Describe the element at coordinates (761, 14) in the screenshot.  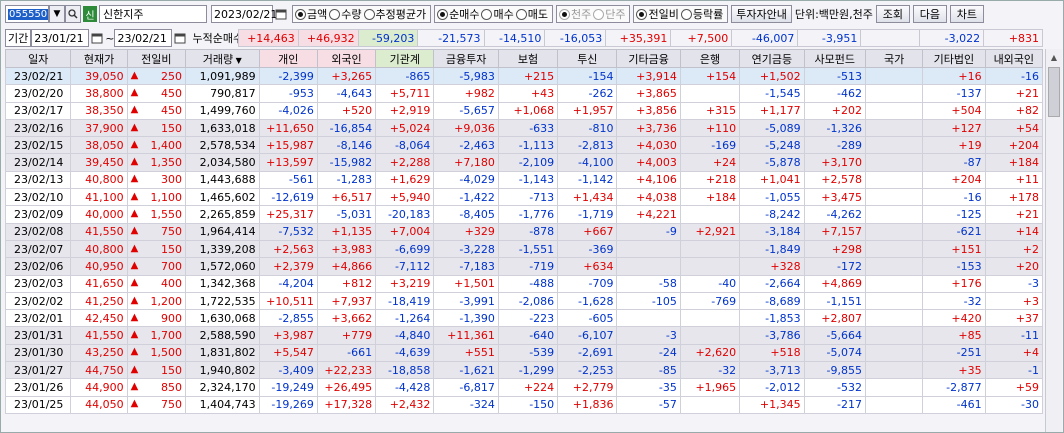
I see `investor-guide-button: 투자자안내` at that location.